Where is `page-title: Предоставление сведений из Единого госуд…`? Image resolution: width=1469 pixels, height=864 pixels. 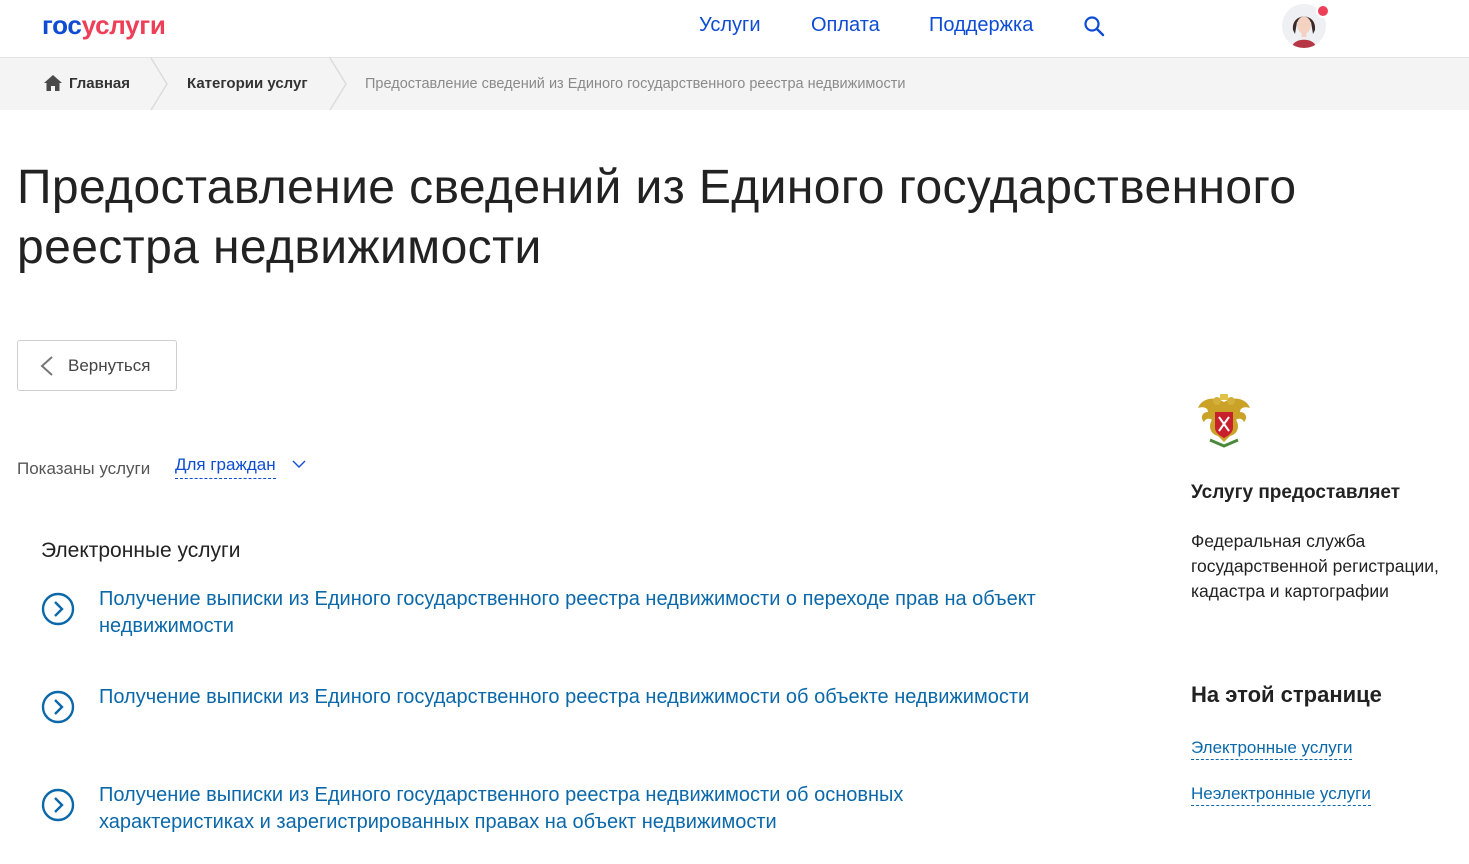
page-title: Предоставление сведений из Единого госуд… is located at coordinates (657, 217).